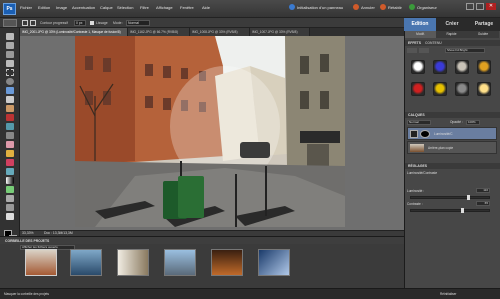  I want to click on brightness-input: 110, so click(483, 190).